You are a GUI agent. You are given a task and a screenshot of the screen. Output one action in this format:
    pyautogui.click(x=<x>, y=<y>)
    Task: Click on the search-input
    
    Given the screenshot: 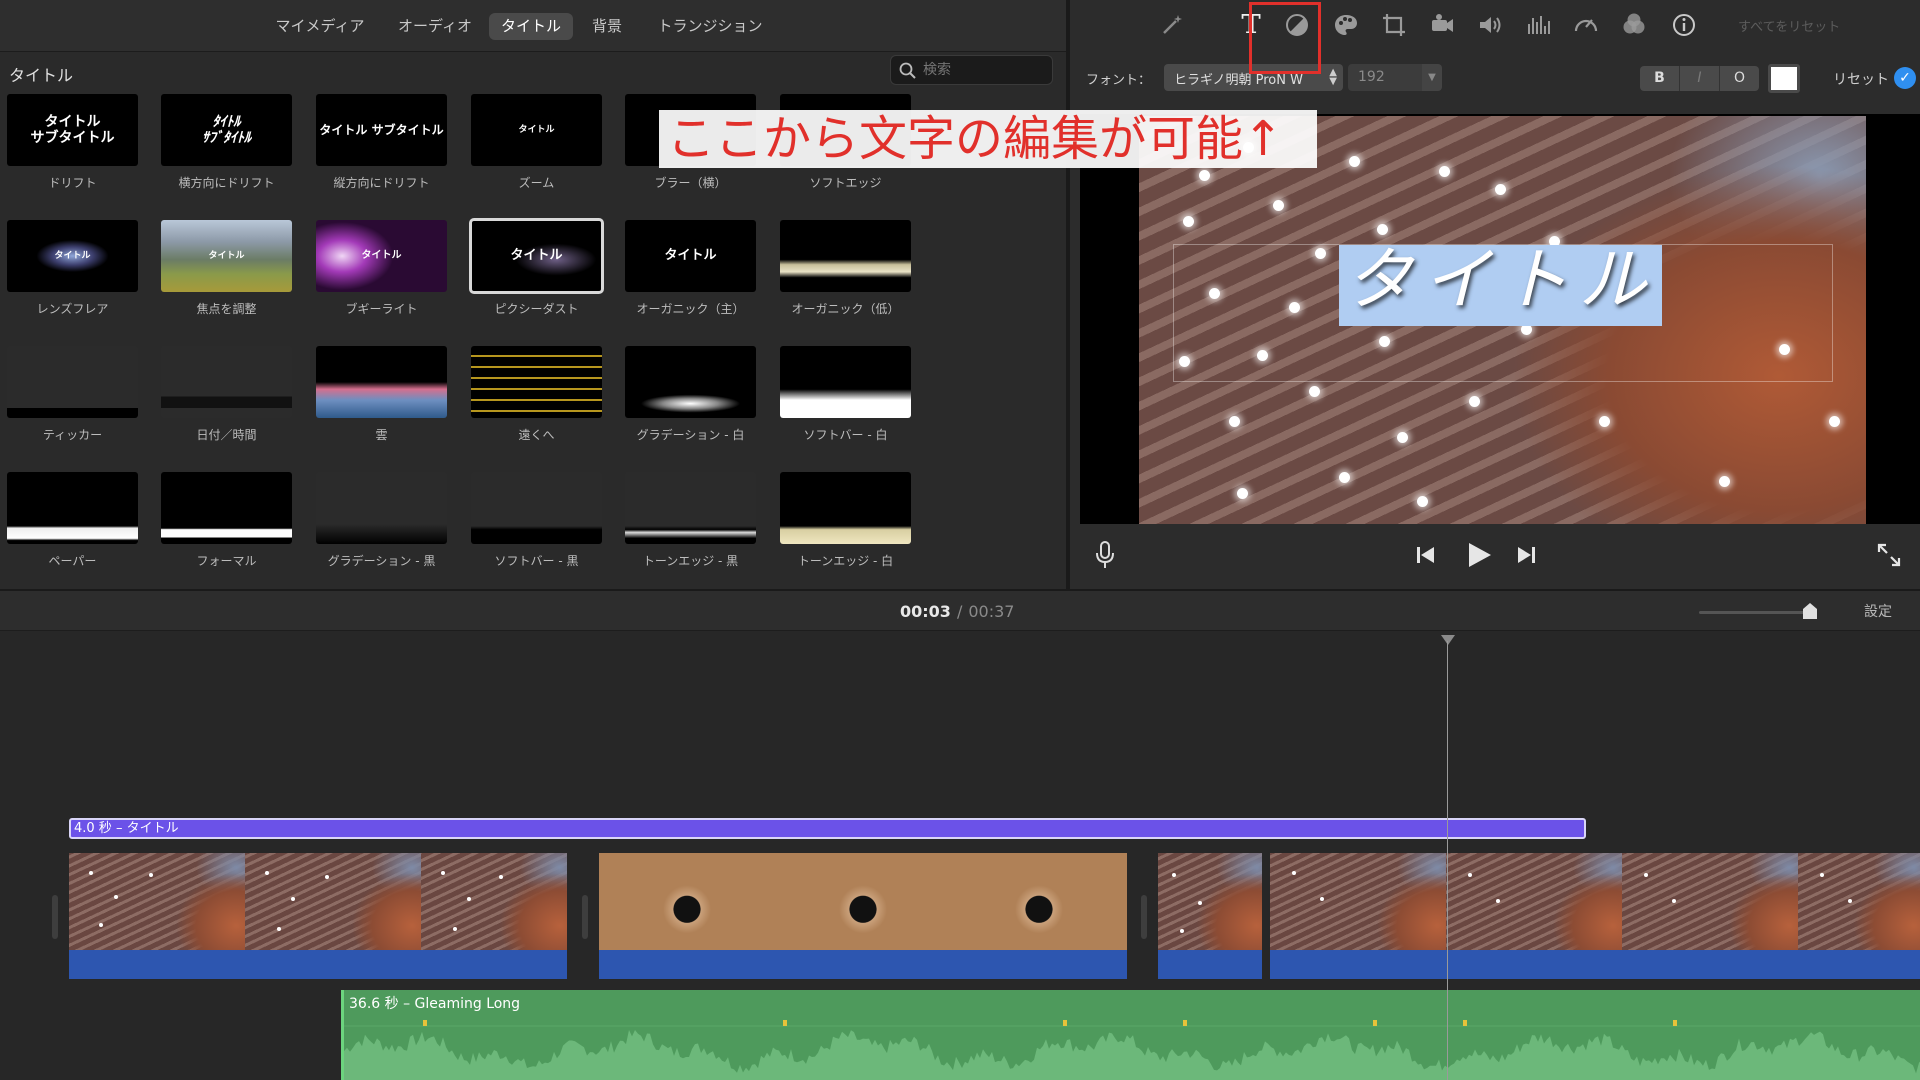 What is the action you would take?
    pyautogui.click(x=985, y=70)
    